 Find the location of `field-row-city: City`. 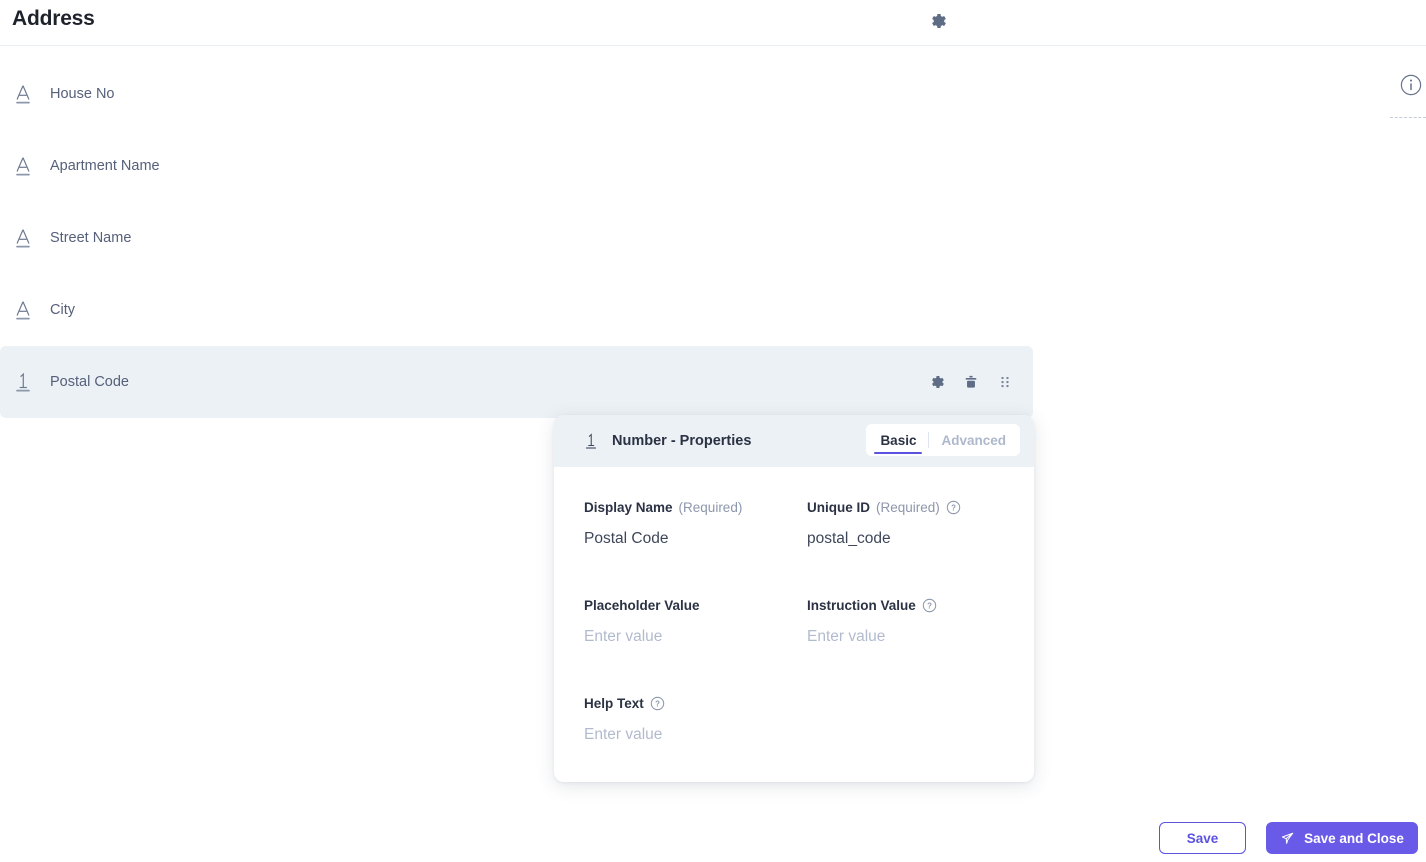

field-row-city: City is located at coordinates (516, 310).